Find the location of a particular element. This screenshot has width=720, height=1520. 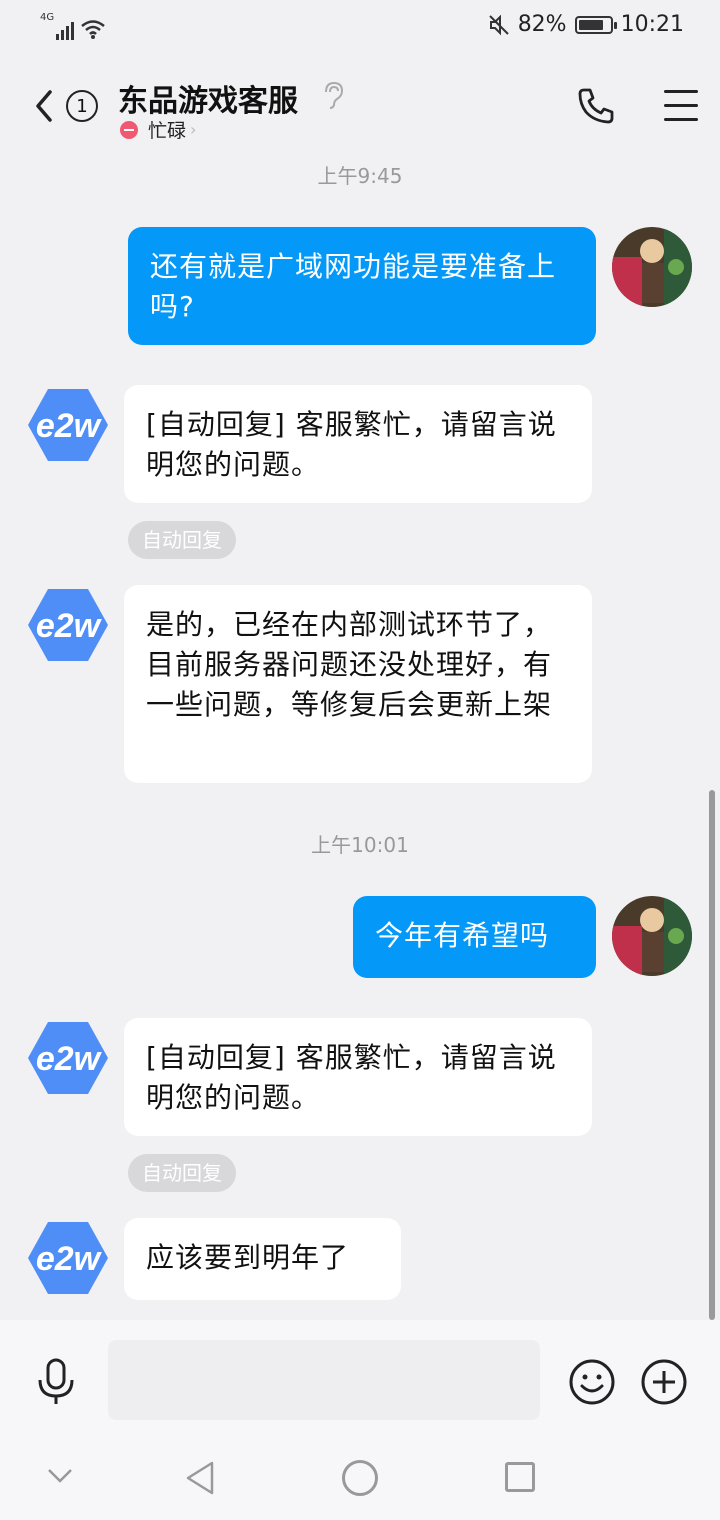

incoming-message: 应该要到明年了 is located at coordinates (262, 1259).